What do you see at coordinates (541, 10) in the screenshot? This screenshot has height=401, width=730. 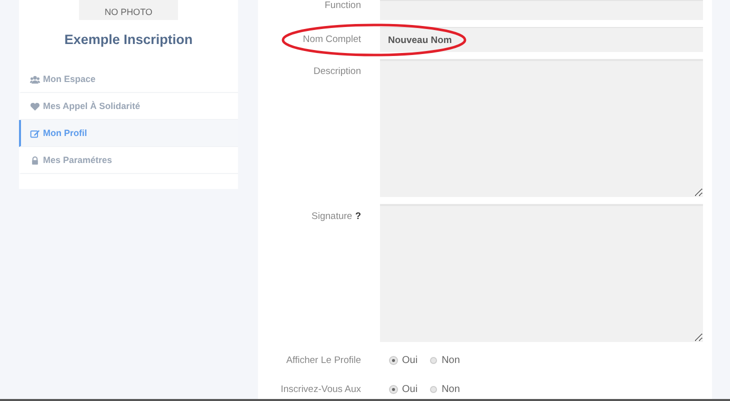 I see `text-field` at bounding box center [541, 10].